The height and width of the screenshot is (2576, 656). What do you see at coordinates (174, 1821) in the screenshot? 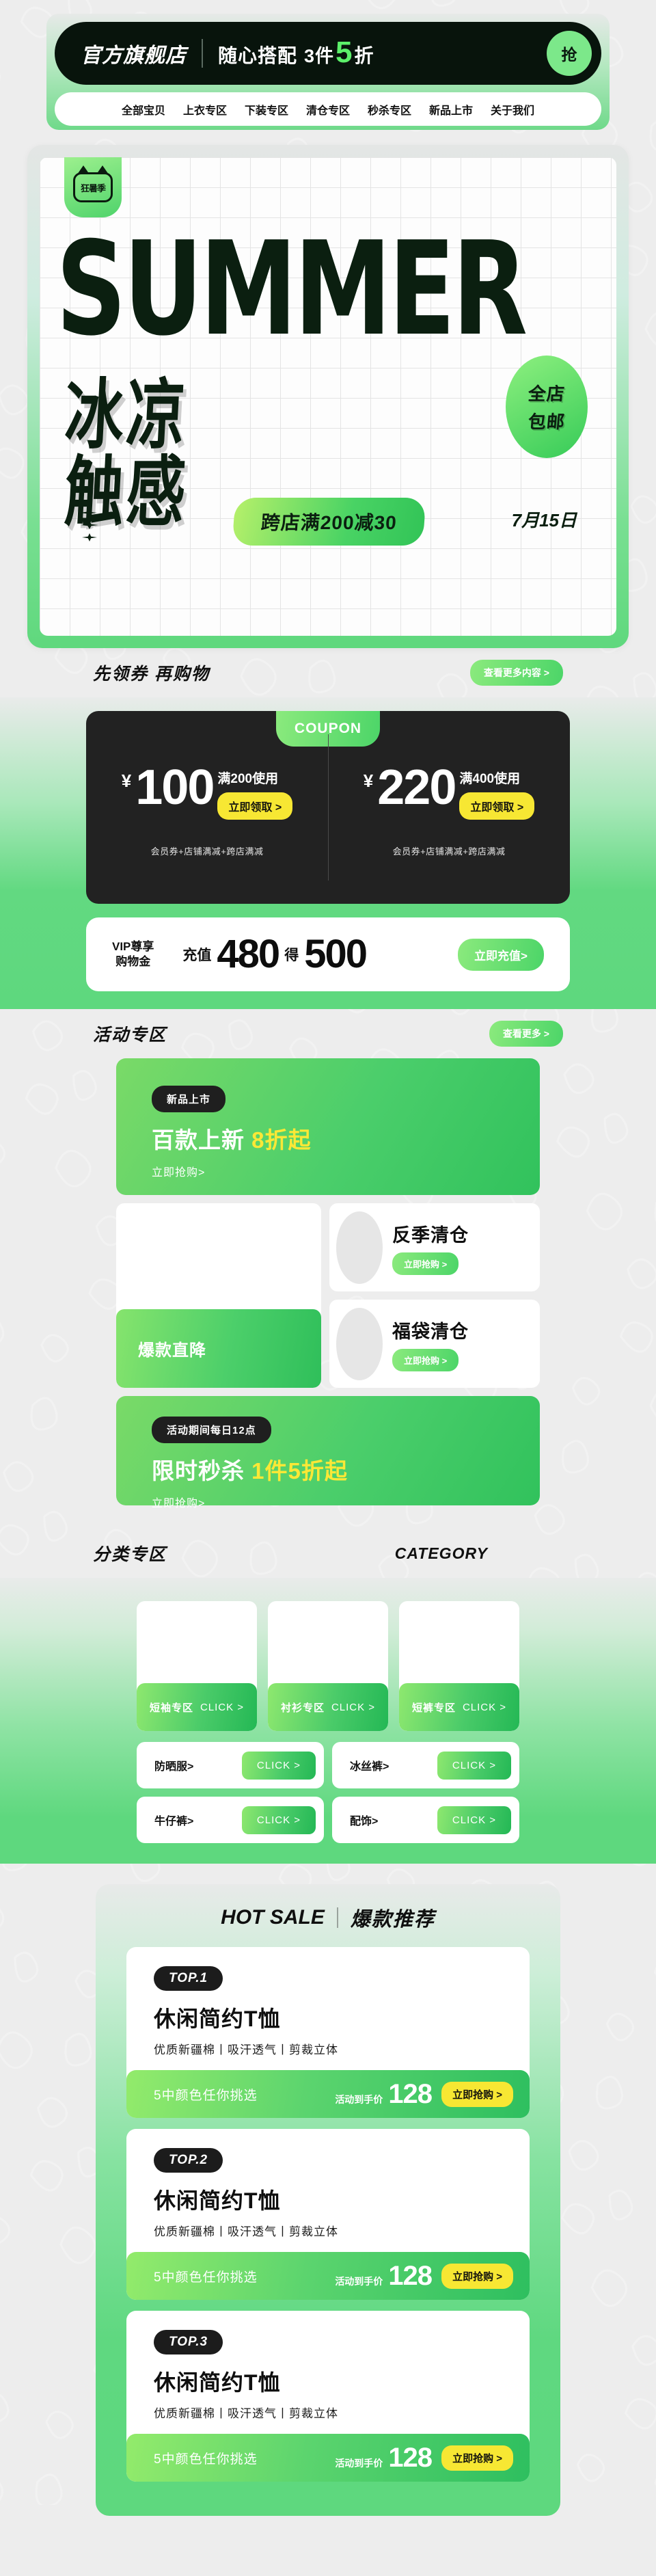
I see `category-row-label: 牛仔裤>` at bounding box center [174, 1821].